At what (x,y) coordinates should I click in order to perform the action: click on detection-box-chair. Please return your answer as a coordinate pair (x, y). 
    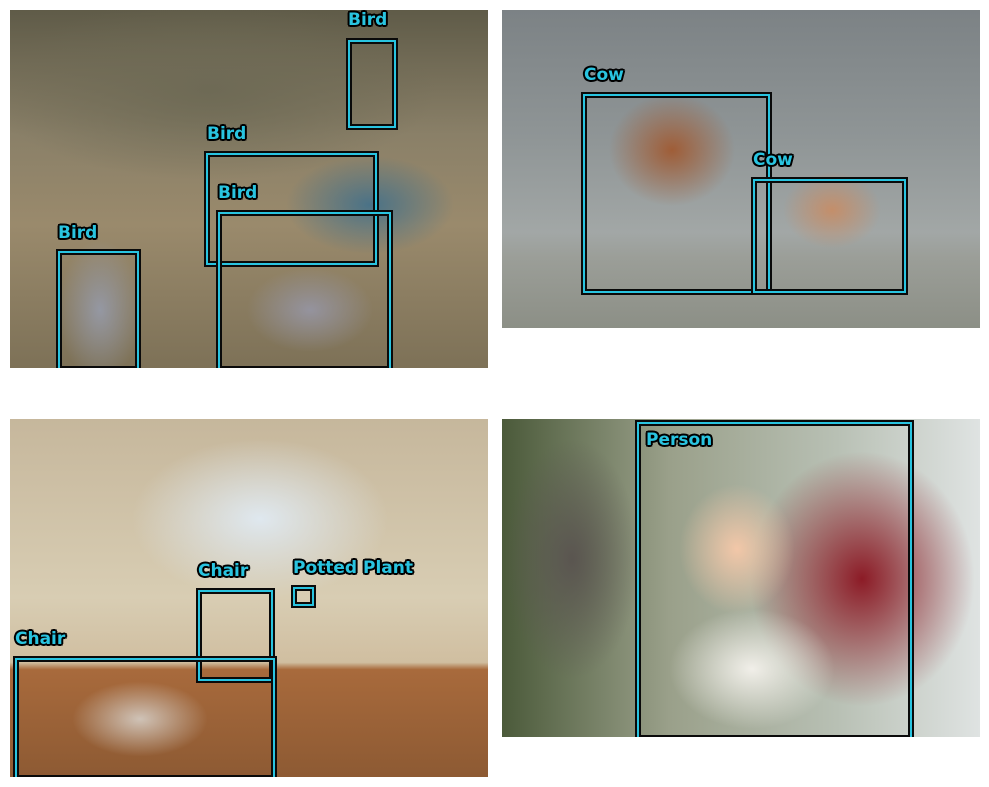
    Looking at the image, I should click on (145, 716).